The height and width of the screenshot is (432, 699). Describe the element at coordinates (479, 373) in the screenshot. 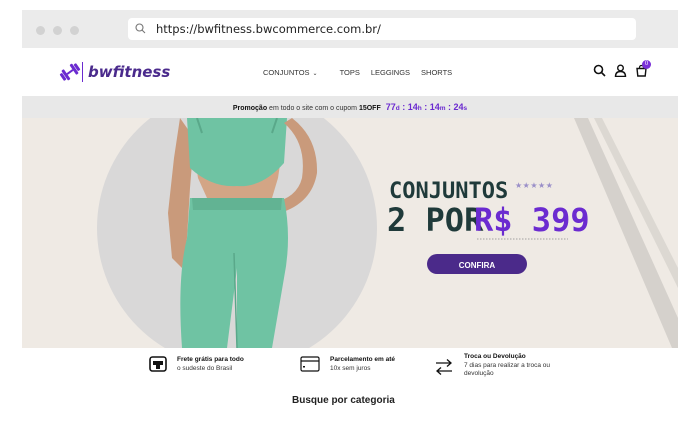

I see `feature-subtitle-2: devolução` at that location.